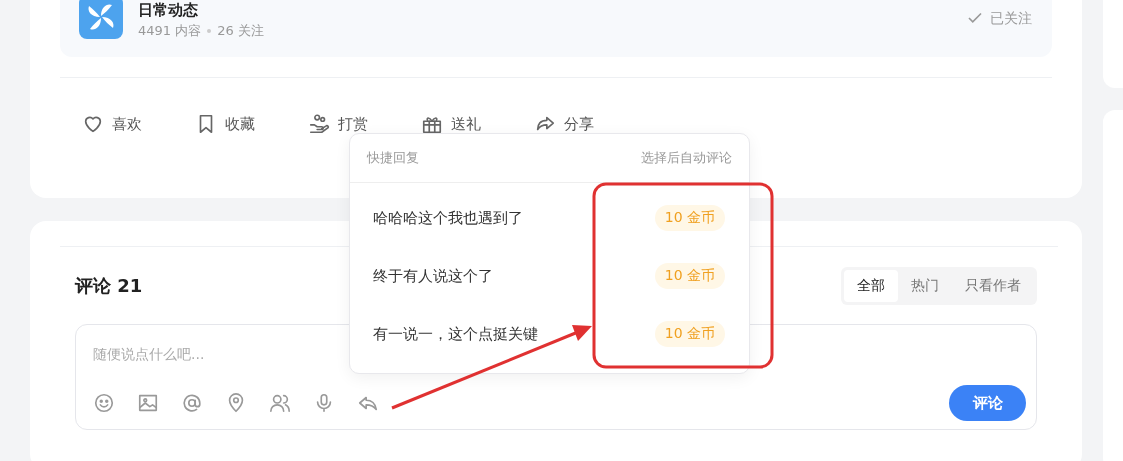  What do you see at coordinates (364, 124) in the screenshot?
I see `action-button: 打赏` at bounding box center [364, 124].